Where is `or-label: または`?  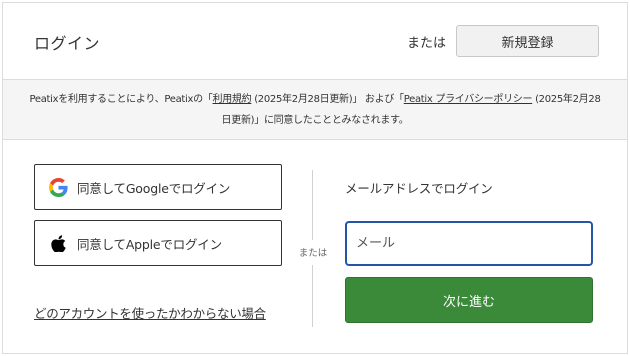 or-label: または is located at coordinates (427, 43).